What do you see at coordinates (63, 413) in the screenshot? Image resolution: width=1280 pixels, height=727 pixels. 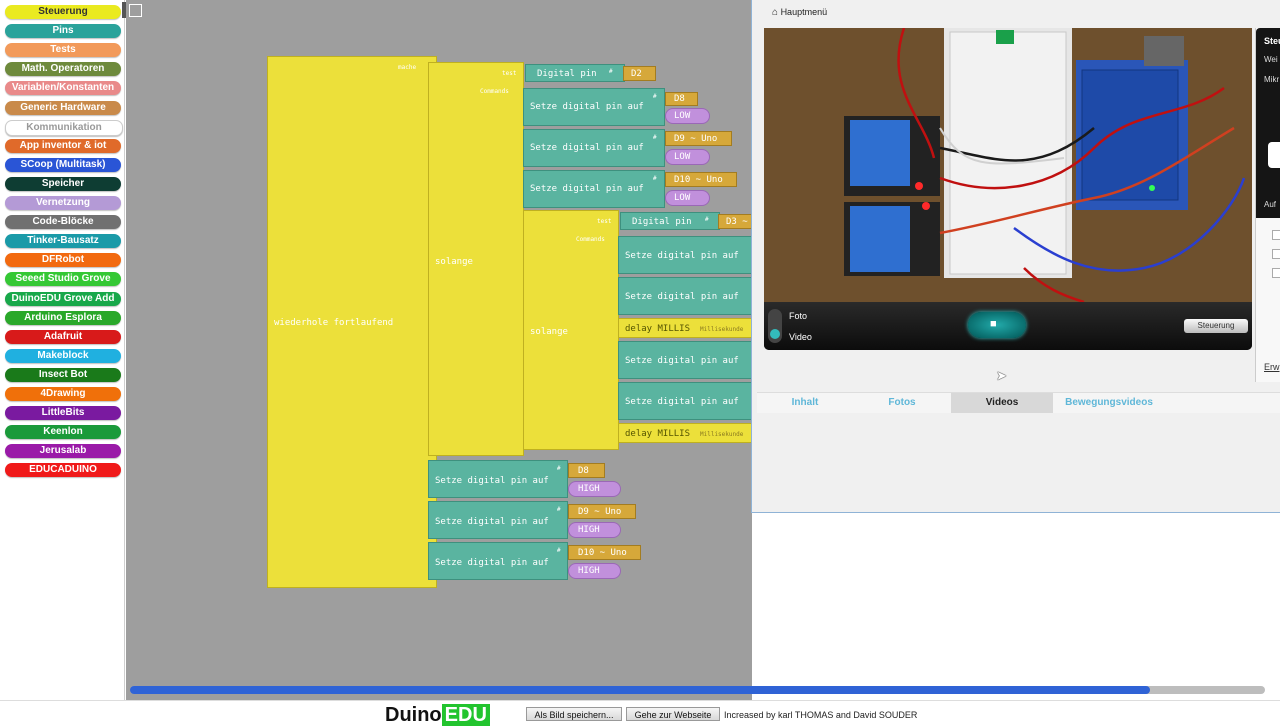 I see `category-littlebits: LittleBits` at bounding box center [63, 413].